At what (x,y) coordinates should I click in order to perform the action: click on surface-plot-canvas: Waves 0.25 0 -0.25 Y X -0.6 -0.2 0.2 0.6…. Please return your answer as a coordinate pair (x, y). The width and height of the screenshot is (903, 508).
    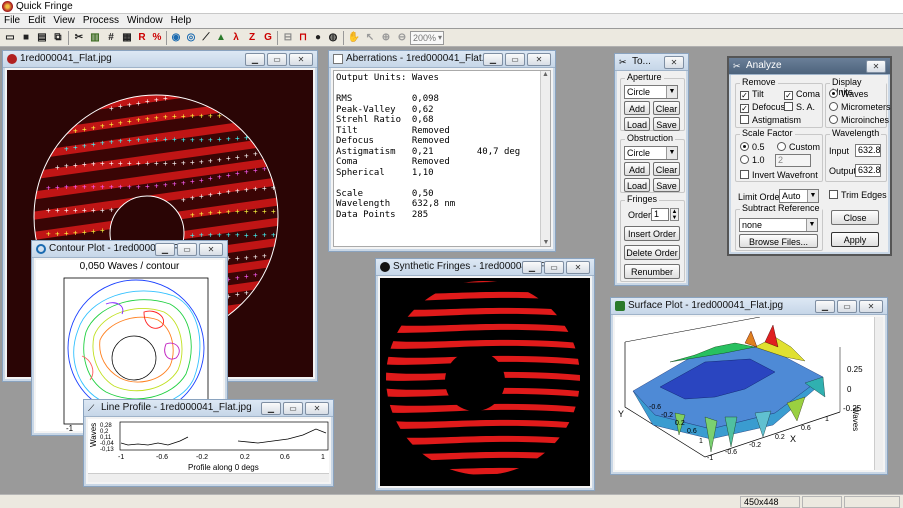
    Looking at the image, I should click on (749, 393).